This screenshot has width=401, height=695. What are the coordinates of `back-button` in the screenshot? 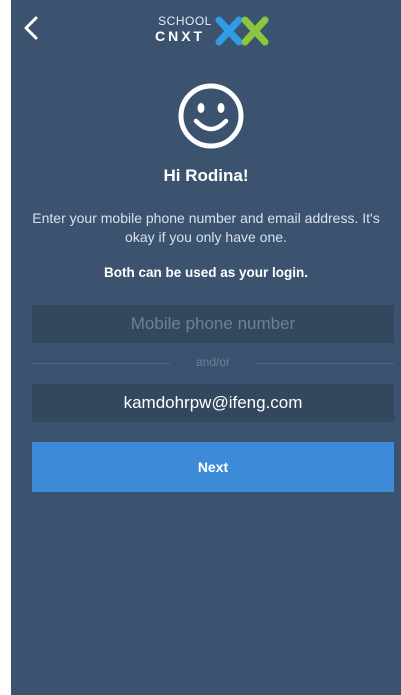 It's located at (32, 28).